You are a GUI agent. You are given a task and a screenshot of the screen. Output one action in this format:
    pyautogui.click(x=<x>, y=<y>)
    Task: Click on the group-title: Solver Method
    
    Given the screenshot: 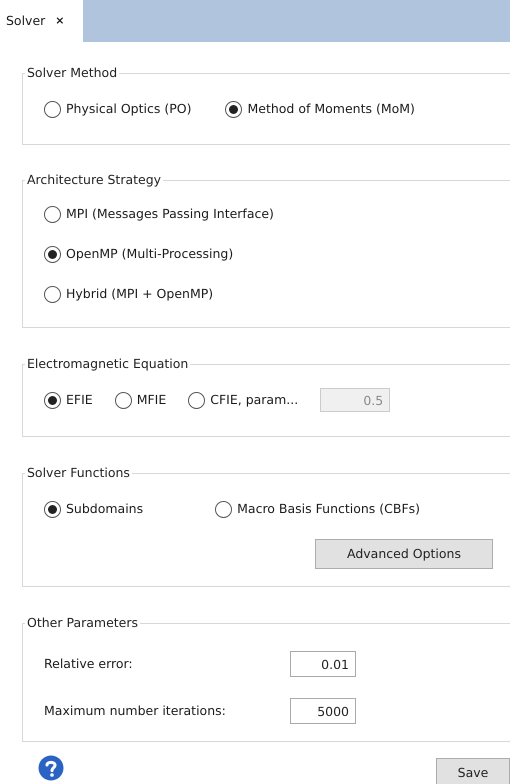 What is the action you would take?
    pyautogui.click(x=72, y=73)
    